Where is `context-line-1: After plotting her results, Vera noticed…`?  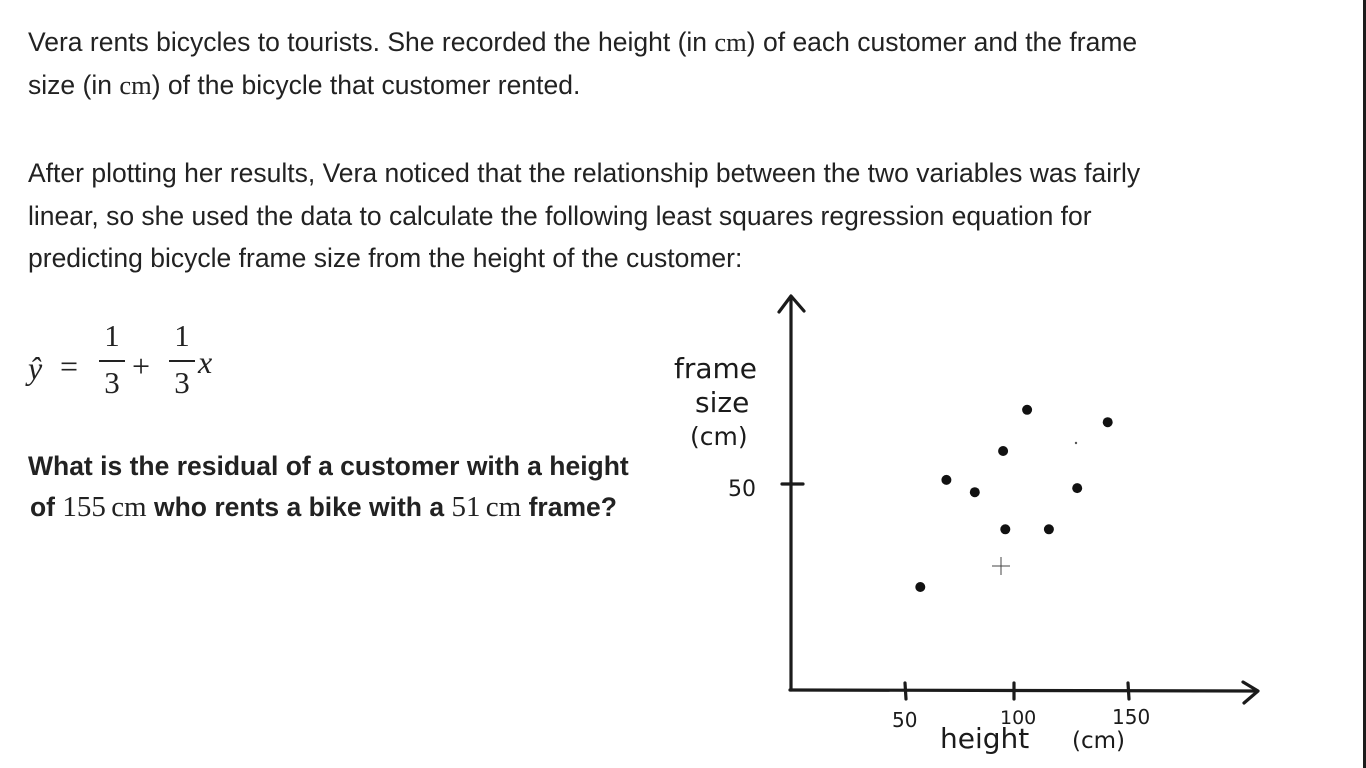 context-line-1: After plotting her results, Vera noticed… is located at coordinates (584, 173).